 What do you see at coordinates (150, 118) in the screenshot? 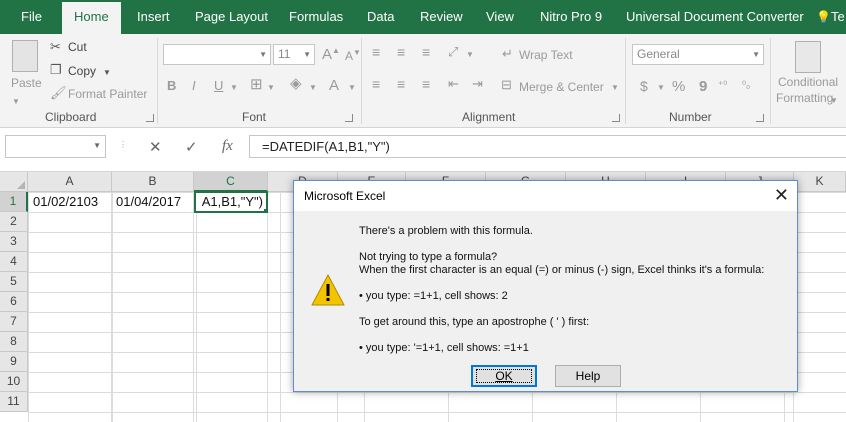
I see `clipboard-launcher-icon` at bounding box center [150, 118].